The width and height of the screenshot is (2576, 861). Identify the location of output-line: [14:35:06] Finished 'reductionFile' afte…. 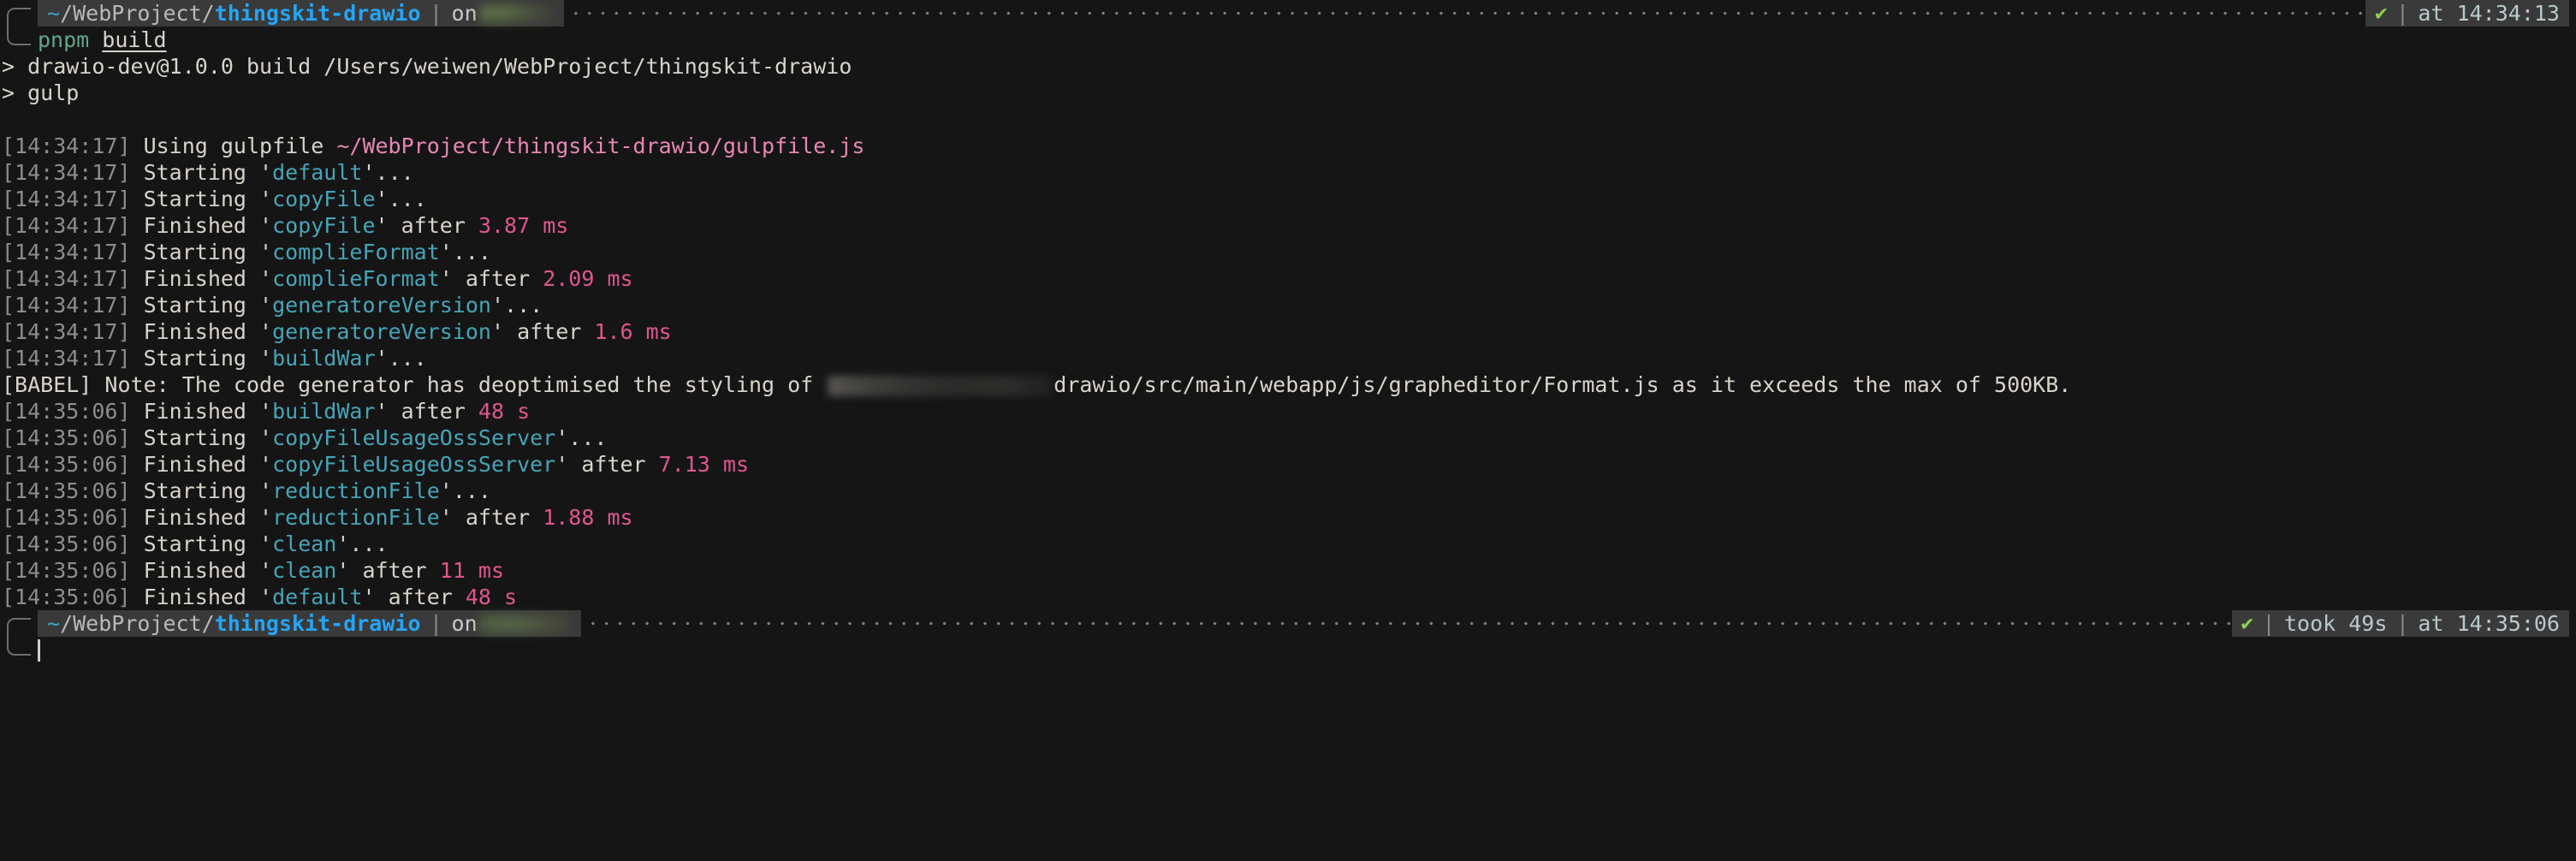
(1289, 517).